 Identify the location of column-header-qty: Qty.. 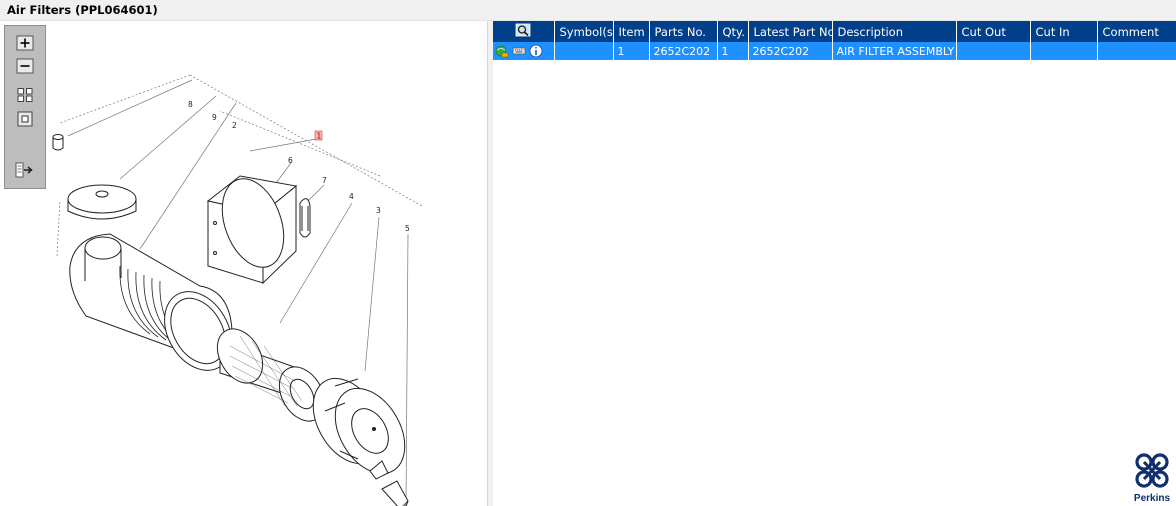
(733, 31).